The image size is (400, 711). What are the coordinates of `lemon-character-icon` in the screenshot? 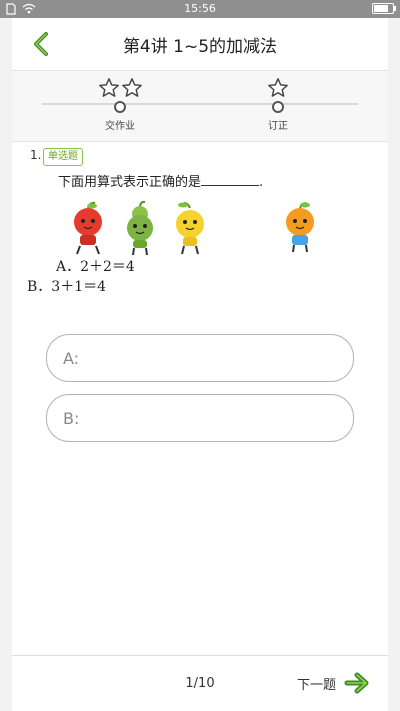 It's located at (190, 228).